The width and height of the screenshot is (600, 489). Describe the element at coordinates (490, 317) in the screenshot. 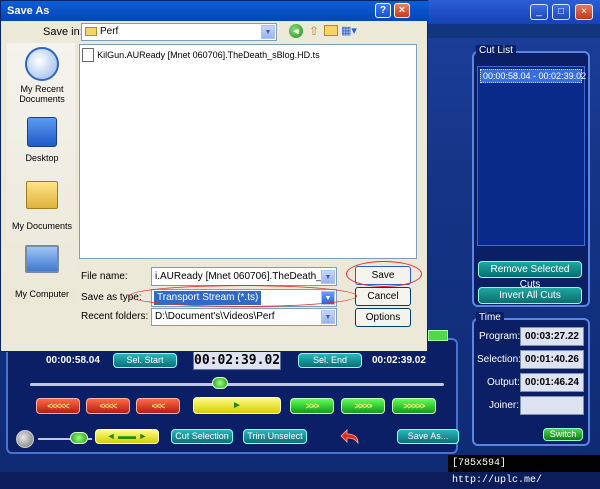

I see `time-panel-title: Time` at that location.